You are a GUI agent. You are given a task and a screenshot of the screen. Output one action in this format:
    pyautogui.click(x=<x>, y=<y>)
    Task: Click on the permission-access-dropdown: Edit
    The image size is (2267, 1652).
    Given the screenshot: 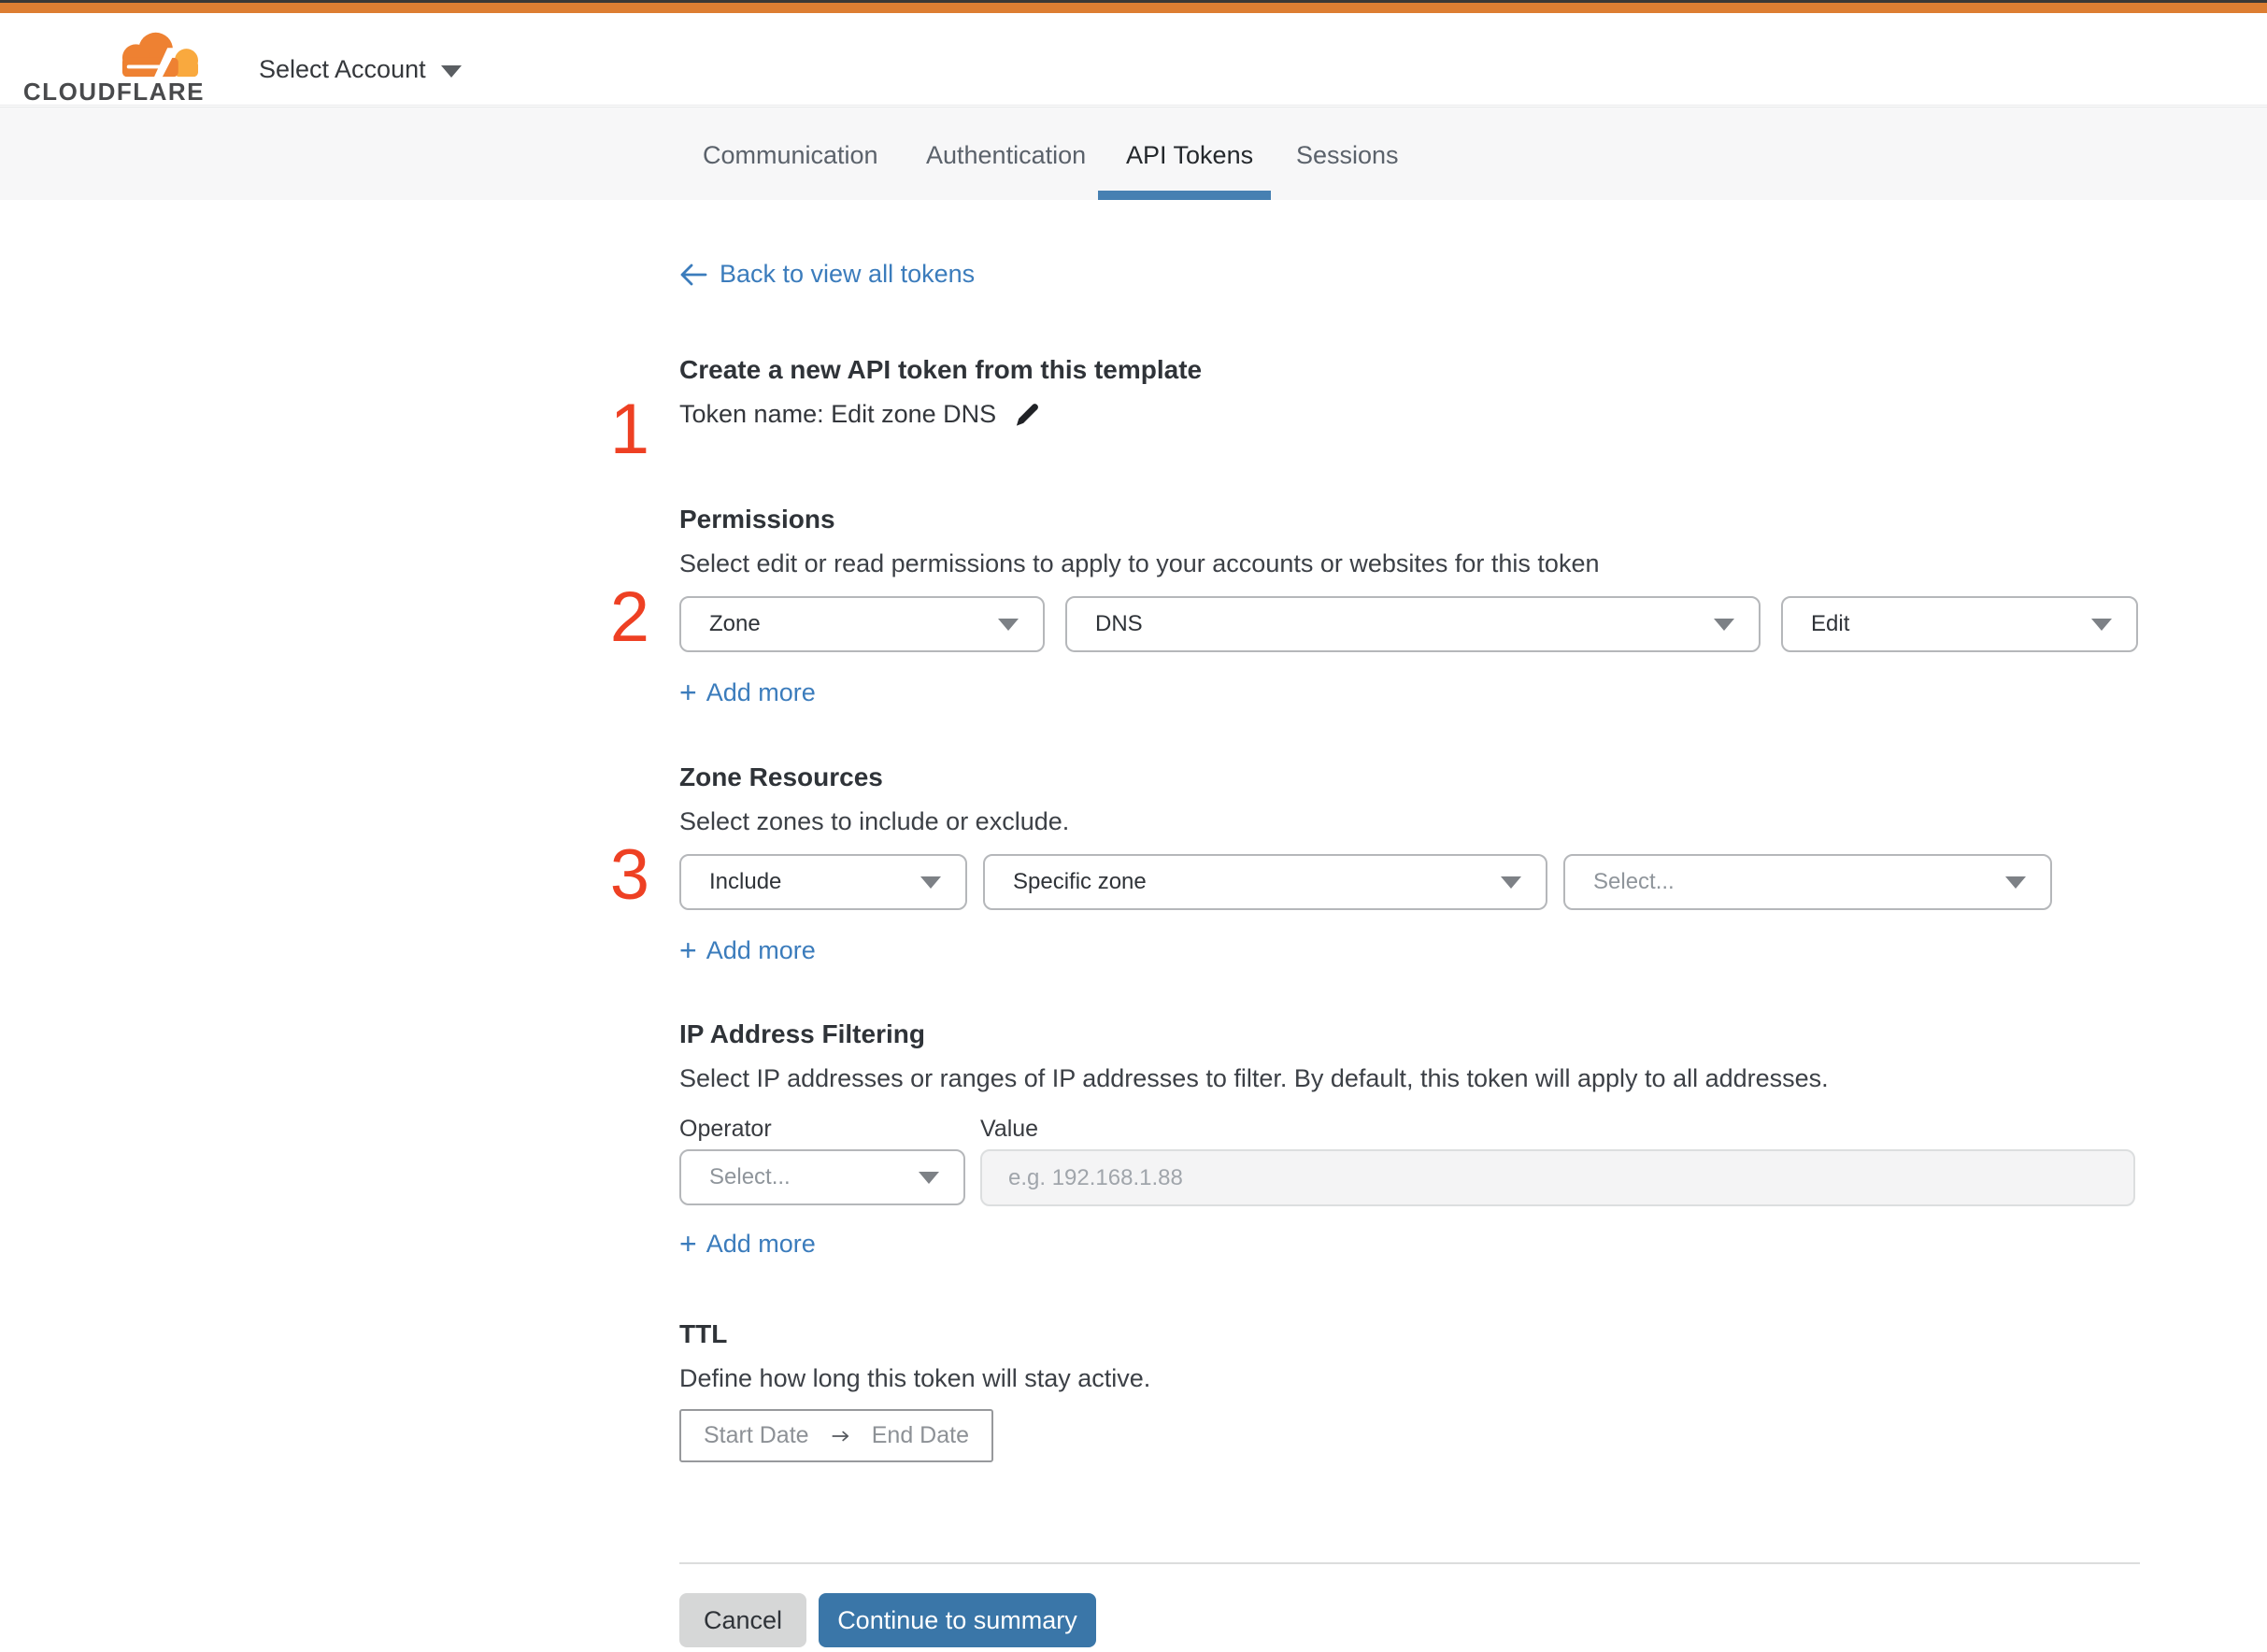 What is the action you would take?
    pyautogui.click(x=1960, y=624)
    